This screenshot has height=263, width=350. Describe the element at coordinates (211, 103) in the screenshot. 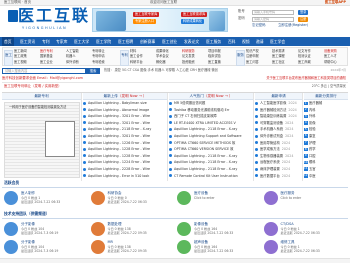

I see `list-item: MR 5倍伺服反馈问题` at that location.